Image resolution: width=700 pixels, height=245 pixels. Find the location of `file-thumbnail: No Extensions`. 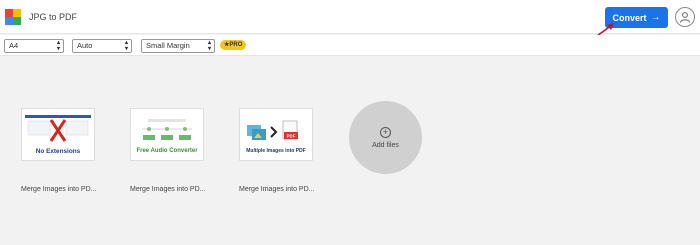

file-thumbnail: No Extensions is located at coordinates (58, 136).